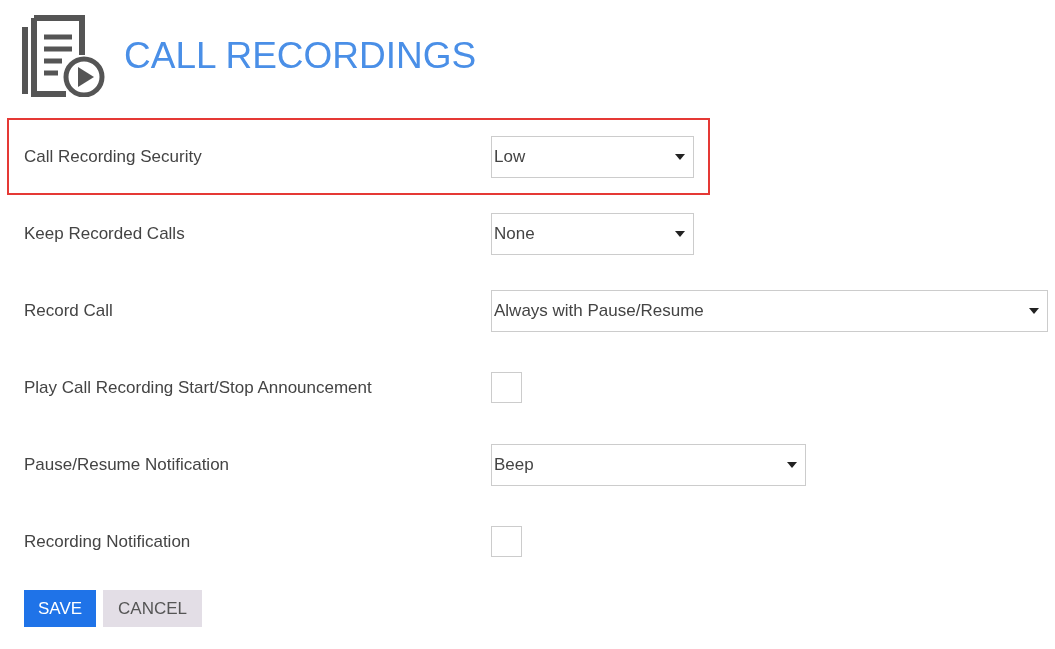  Describe the element at coordinates (300, 56) in the screenshot. I see `page-title: CALL RECORDINGS` at that location.